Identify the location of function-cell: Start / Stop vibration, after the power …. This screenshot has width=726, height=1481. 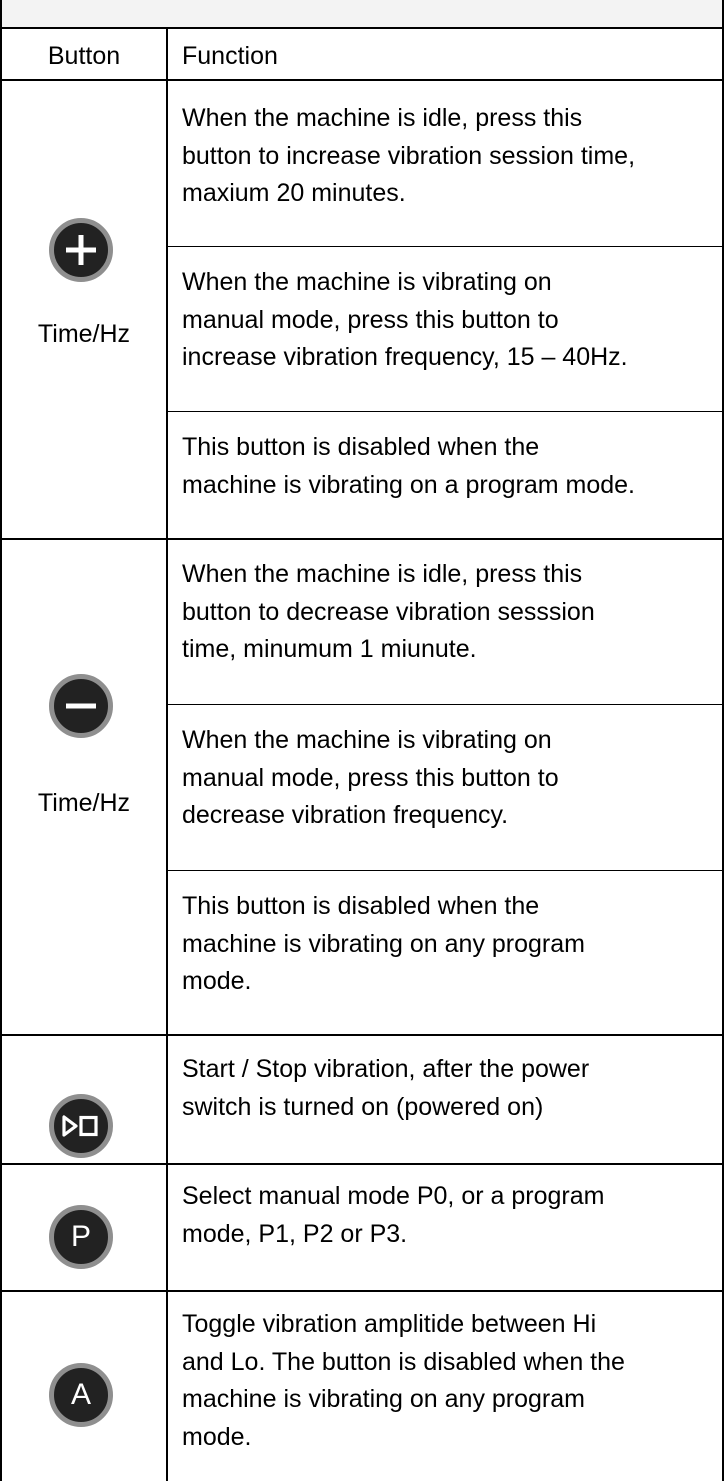
(386, 1088).